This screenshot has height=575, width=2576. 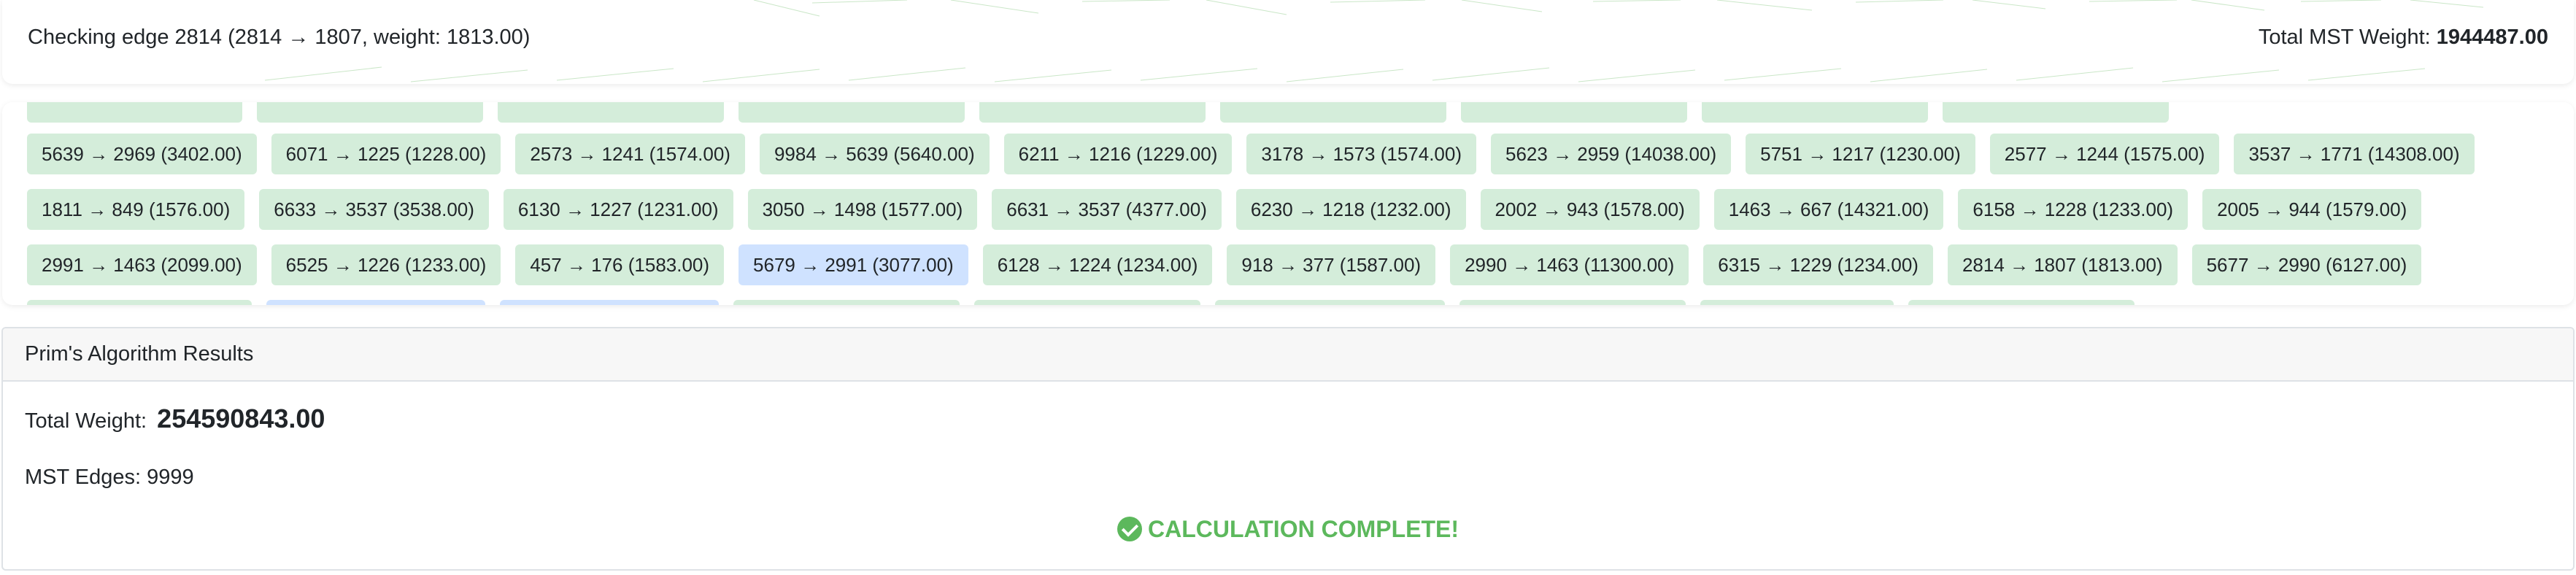 What do you see at coordinates (862, 209) in the screenshot?
I see `edge-badge: 3050 → 1498 (1577.00)` at bounding box center [862, 209].